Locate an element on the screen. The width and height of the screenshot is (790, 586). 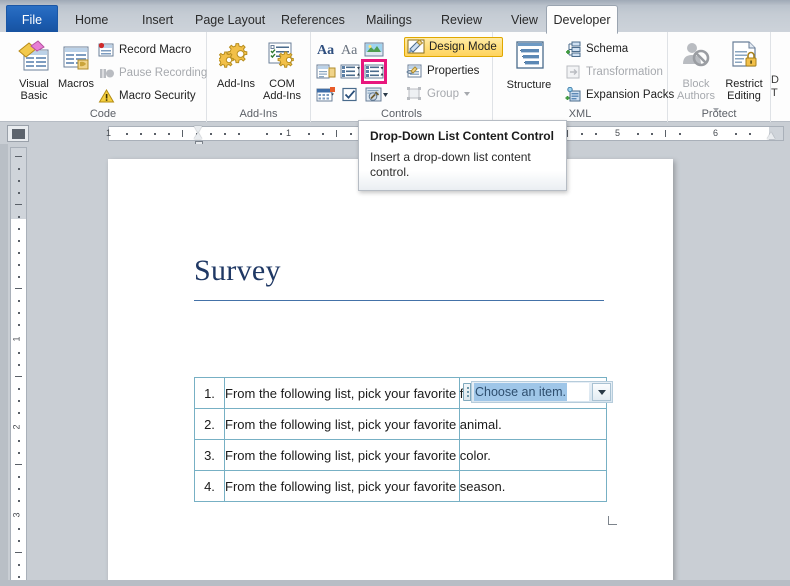
ribbon-group-addins: Add-Ins COM Add-Ins Add-Ins is located at coordinates (259, 77).